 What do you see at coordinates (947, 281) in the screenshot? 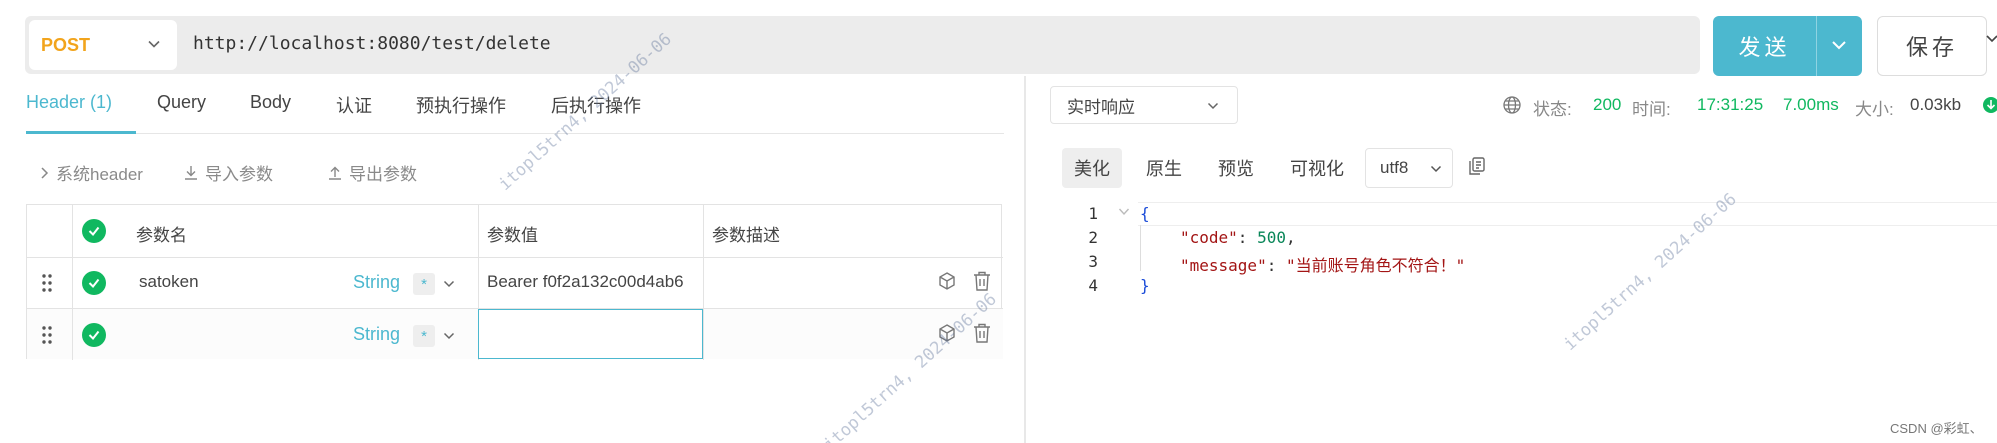
I see `cube-icon` at bounding box center [947, 281].